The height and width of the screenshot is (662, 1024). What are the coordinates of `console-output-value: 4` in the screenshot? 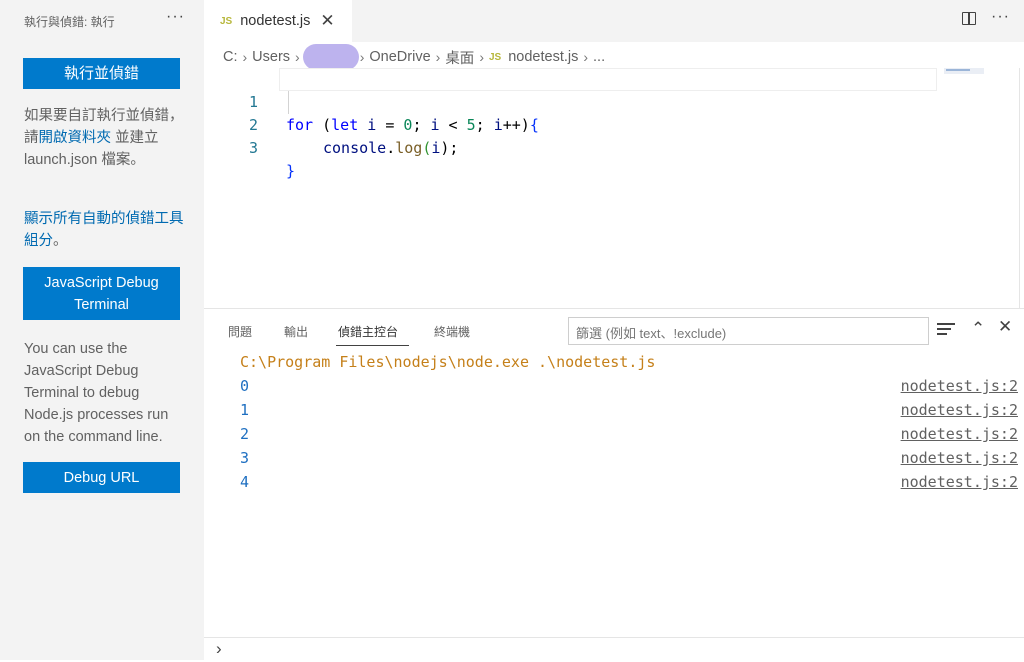 It's located at (245, 482).